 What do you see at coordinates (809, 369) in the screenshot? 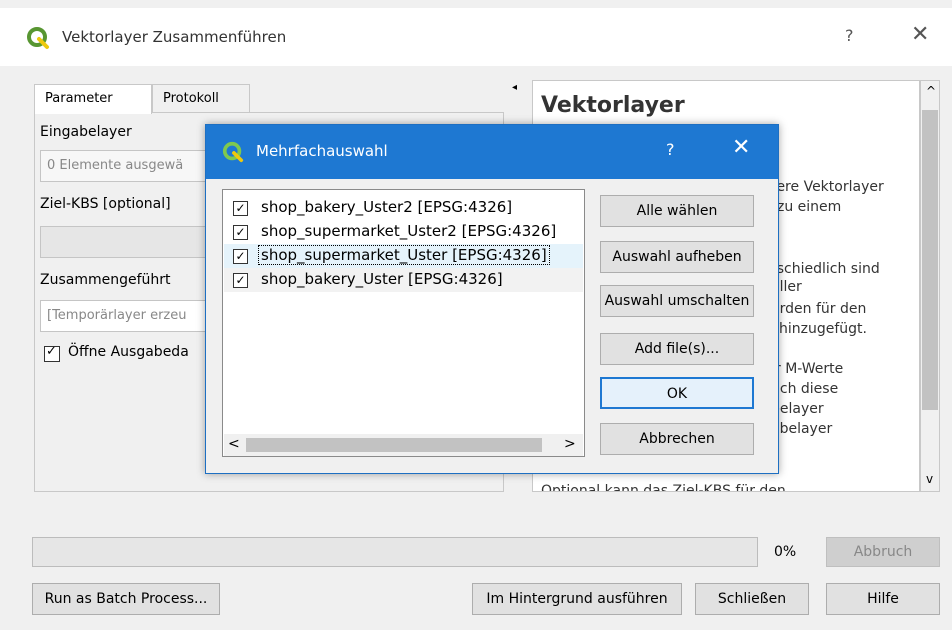
I see `help-line: r M-Werte` at bounding box center [809, 369].